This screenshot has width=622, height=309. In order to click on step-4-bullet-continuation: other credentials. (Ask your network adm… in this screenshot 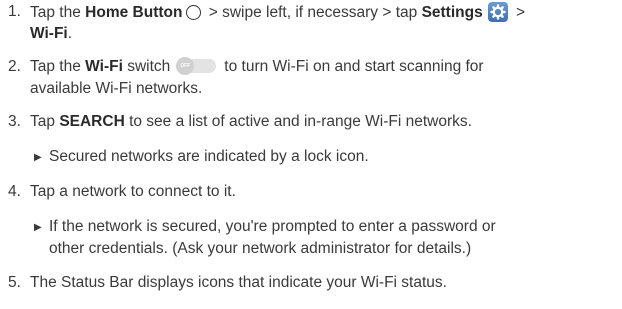, I will do `click(260, 248)`.